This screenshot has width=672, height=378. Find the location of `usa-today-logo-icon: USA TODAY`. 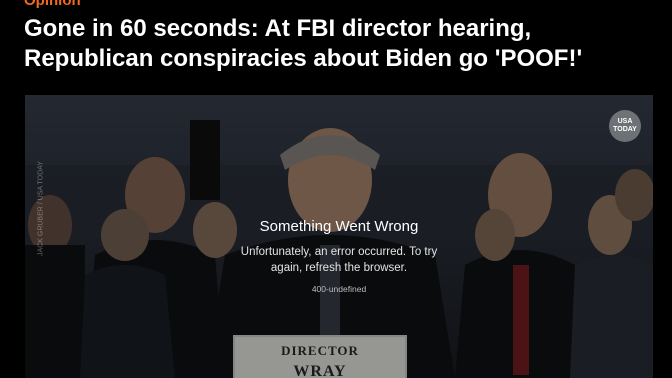

usa-today-logo-icon: USA TODAY is located at coordinates (625, 126).